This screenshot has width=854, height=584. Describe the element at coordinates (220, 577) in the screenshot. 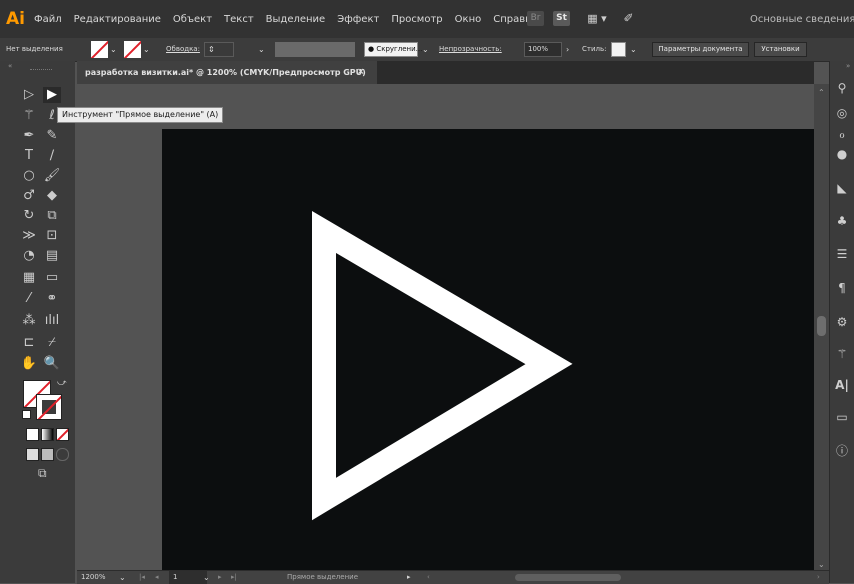

I see `next-artboard-icon: ▸` at that location.